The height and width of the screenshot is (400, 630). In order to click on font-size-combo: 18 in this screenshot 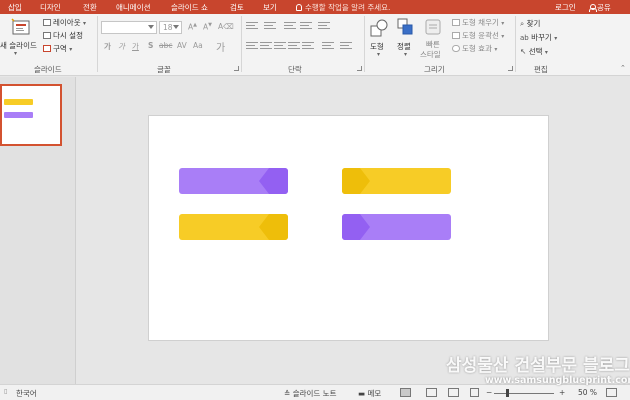, I will do `click(170, 27)`.